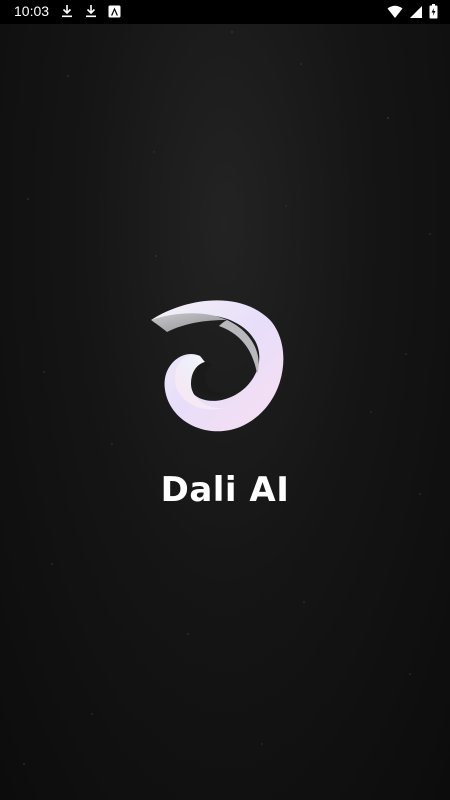  I want to click on status-system-icons, so click(412, 11).